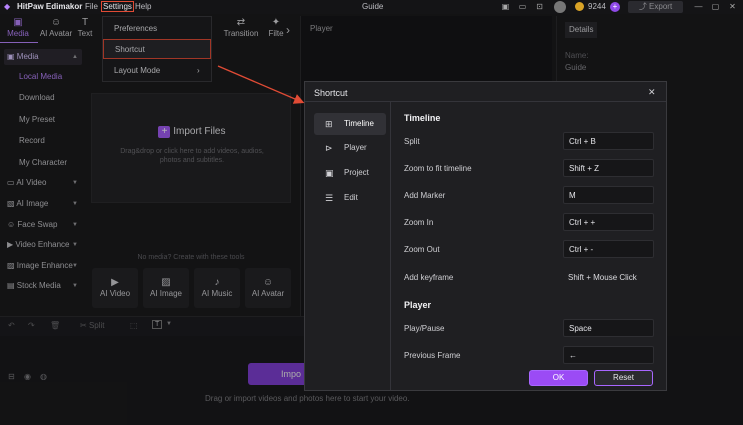 The height and width of the screenshot is (425, 743). I want to click on menu-file: File, so click(91, 6).